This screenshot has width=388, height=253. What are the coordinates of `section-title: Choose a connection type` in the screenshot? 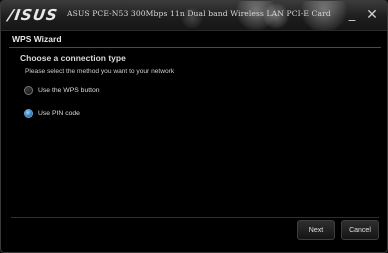 It's located at (73, 58).